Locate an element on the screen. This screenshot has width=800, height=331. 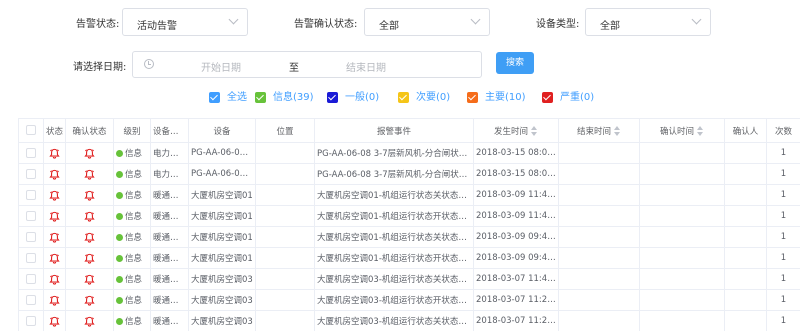
occur-time-cell: 2018-03-09 09:47:58 is located at coordinates (516, 258).